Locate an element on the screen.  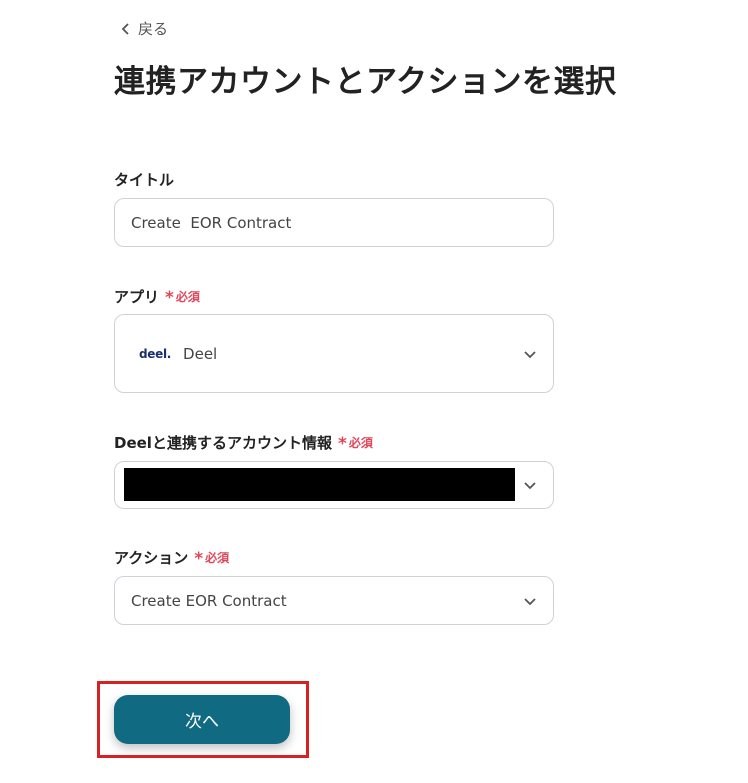
title-input: Create EOR Contract is located at coordinates (334, 222).